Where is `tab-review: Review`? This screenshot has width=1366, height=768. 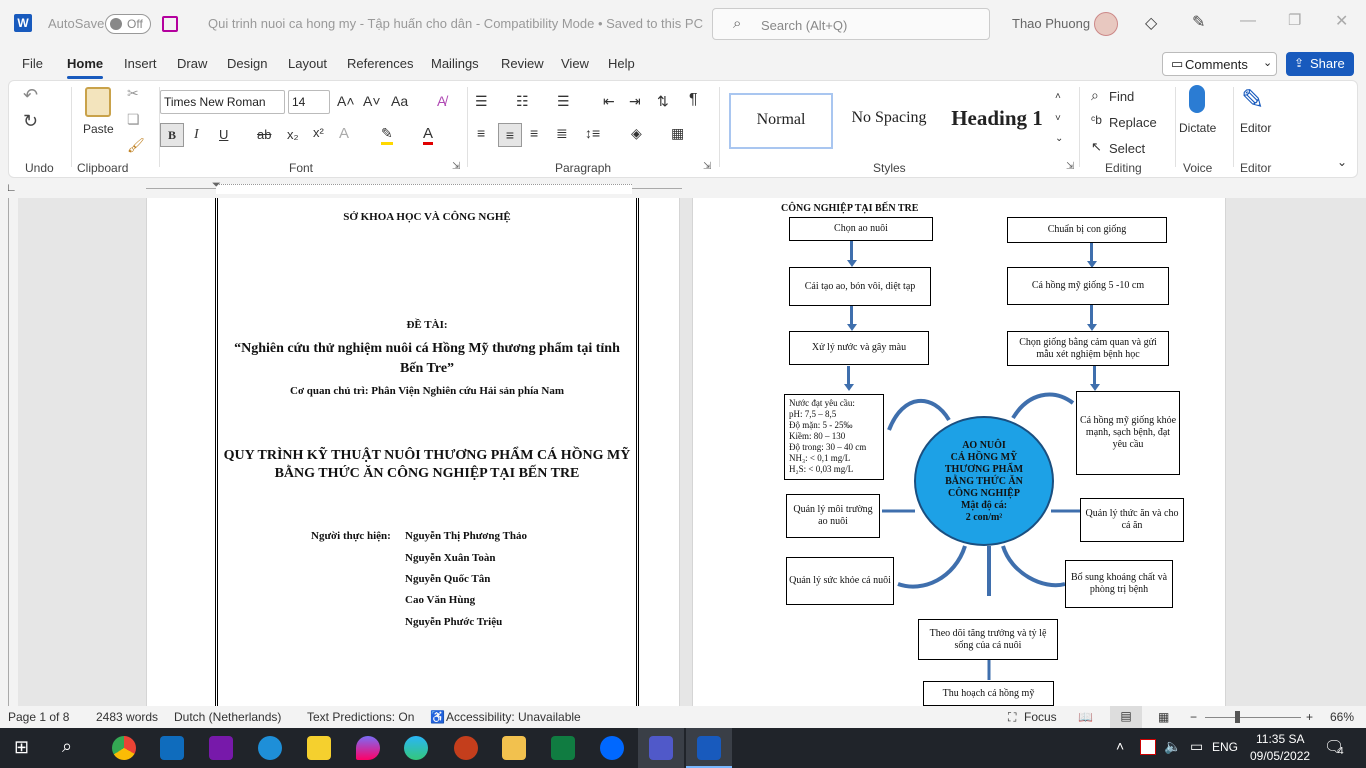 tab-review: Review is located at coordinates (522, 63).